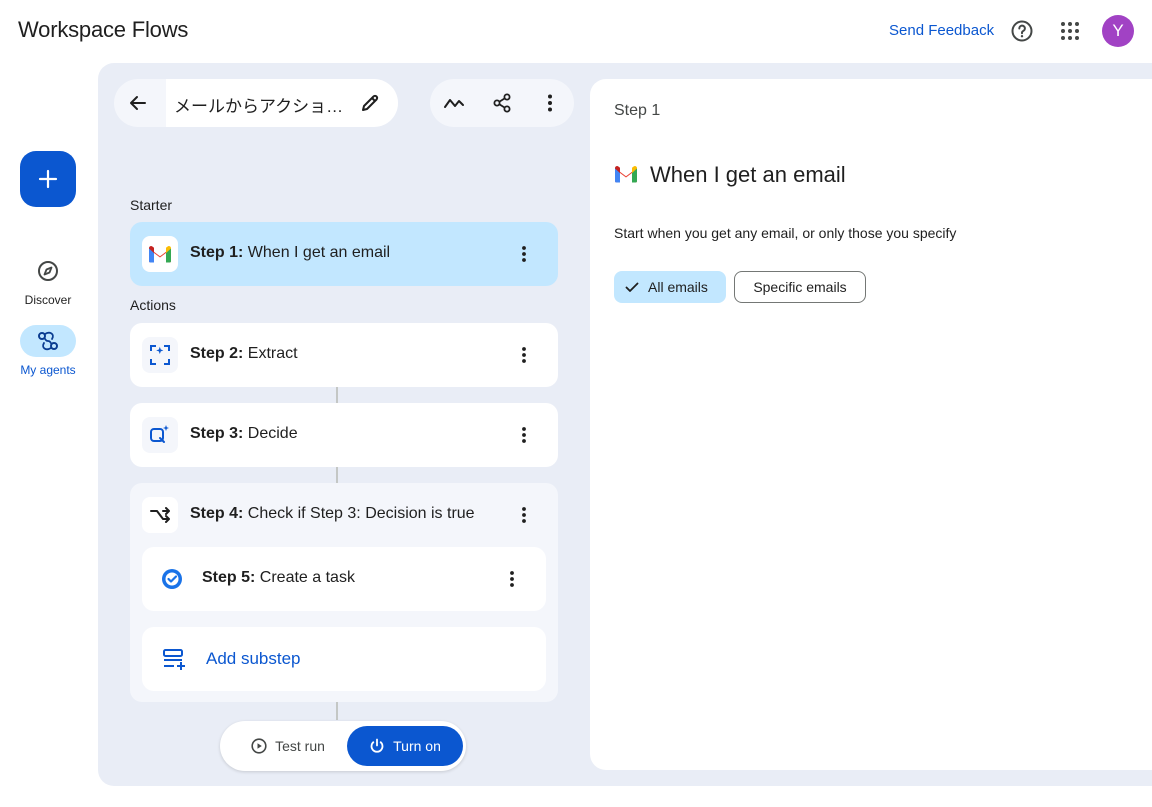  Describe the element at coordinates (290, 252) in the screenshot. I see `step-1-label: Step 1: When I get an email` at that location.